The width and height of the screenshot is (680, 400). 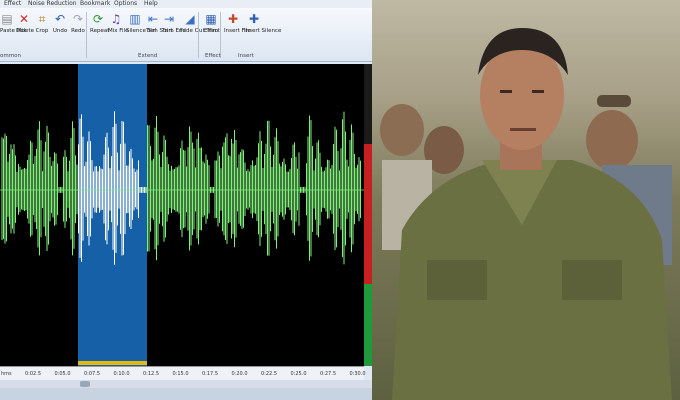 What do you see at coordinates (246, 56) in the screenshot?
I see `ribbon-group-label: Insert` at bounding box center [246, 56].